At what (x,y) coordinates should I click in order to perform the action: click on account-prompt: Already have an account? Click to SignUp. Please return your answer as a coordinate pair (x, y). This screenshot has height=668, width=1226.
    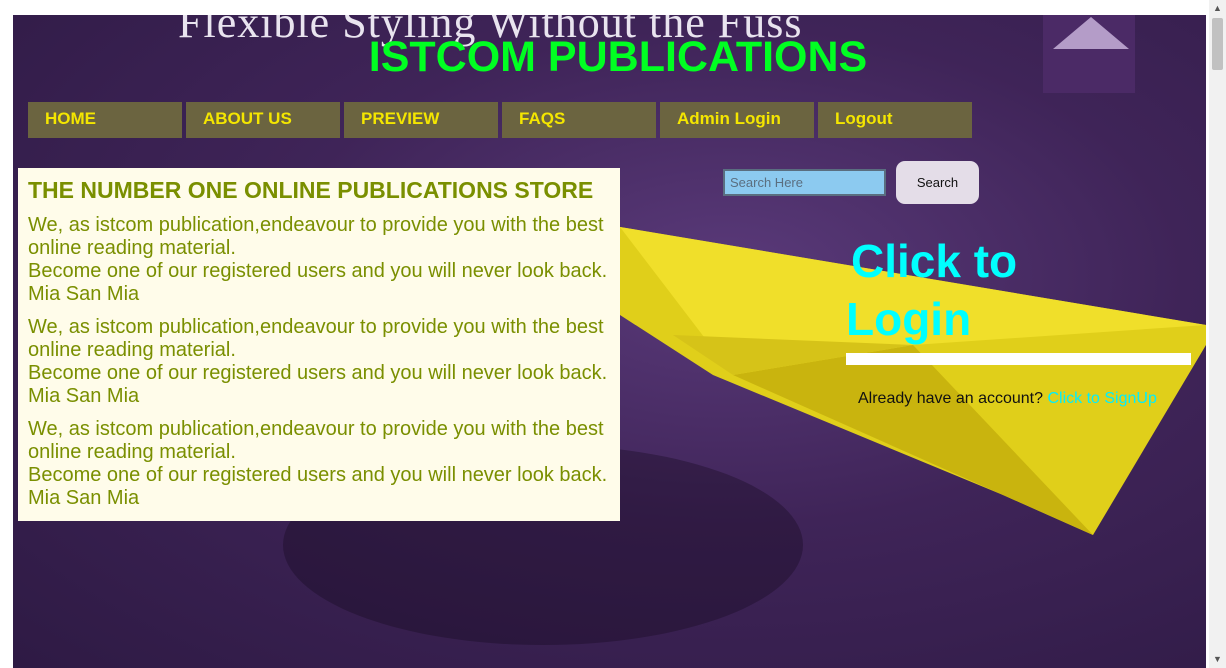
    Looking at the image, I should click on (1007, 399).